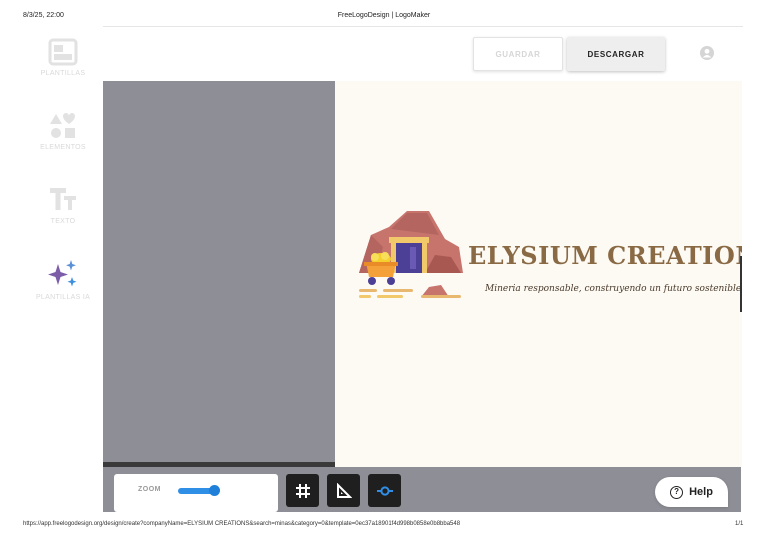 This screenshot has width=768, height=543. What do you see at coordinates (707, 53) in the screenshot?
I see `user-avatar-icon` at bounding box center [707, 53].